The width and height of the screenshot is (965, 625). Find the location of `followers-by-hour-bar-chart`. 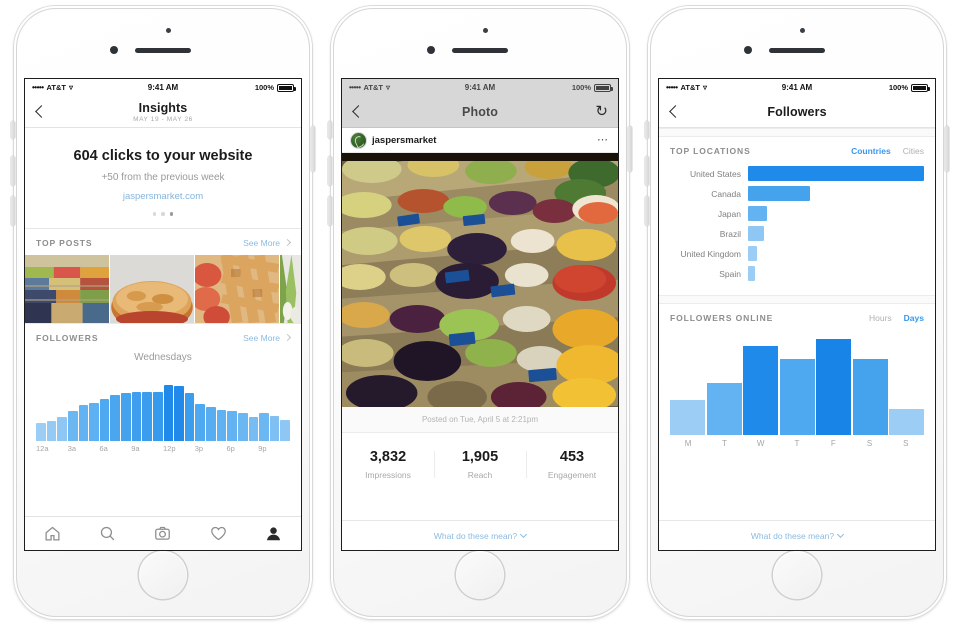

followers-by-hour-bar-chart is located at coordinates (163, 405).